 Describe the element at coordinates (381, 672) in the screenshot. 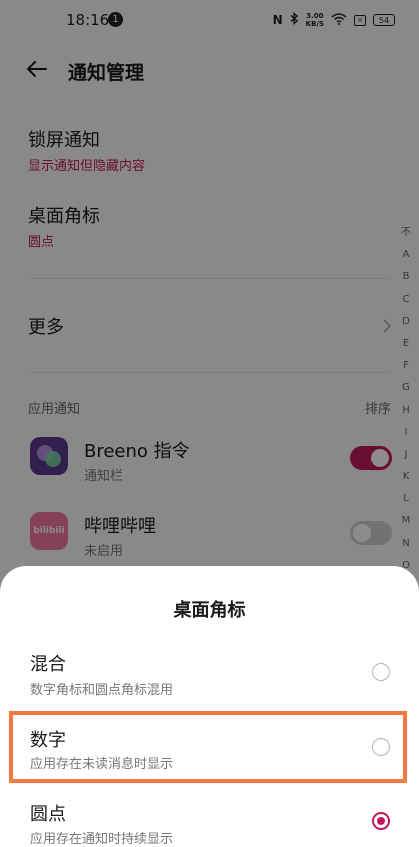

I see `radio-unchecked-icon` at that location.